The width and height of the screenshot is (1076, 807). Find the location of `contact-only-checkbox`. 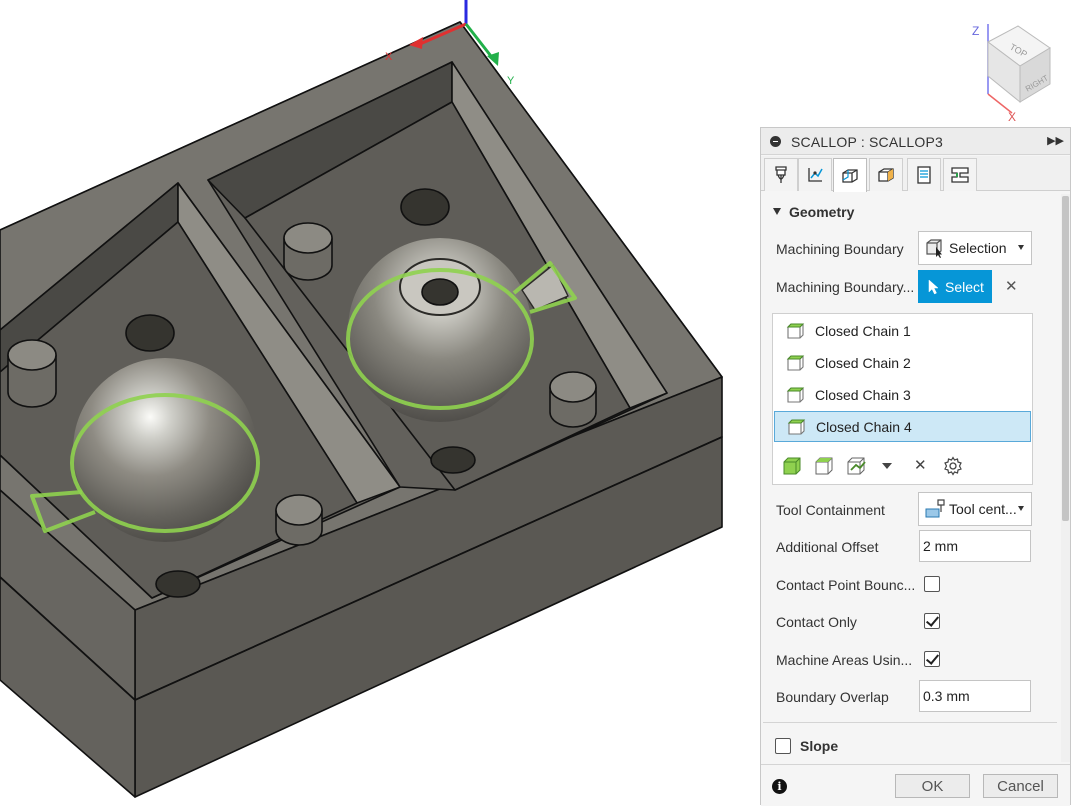

contact-only-checkbox is located at coordinates (932, 621).